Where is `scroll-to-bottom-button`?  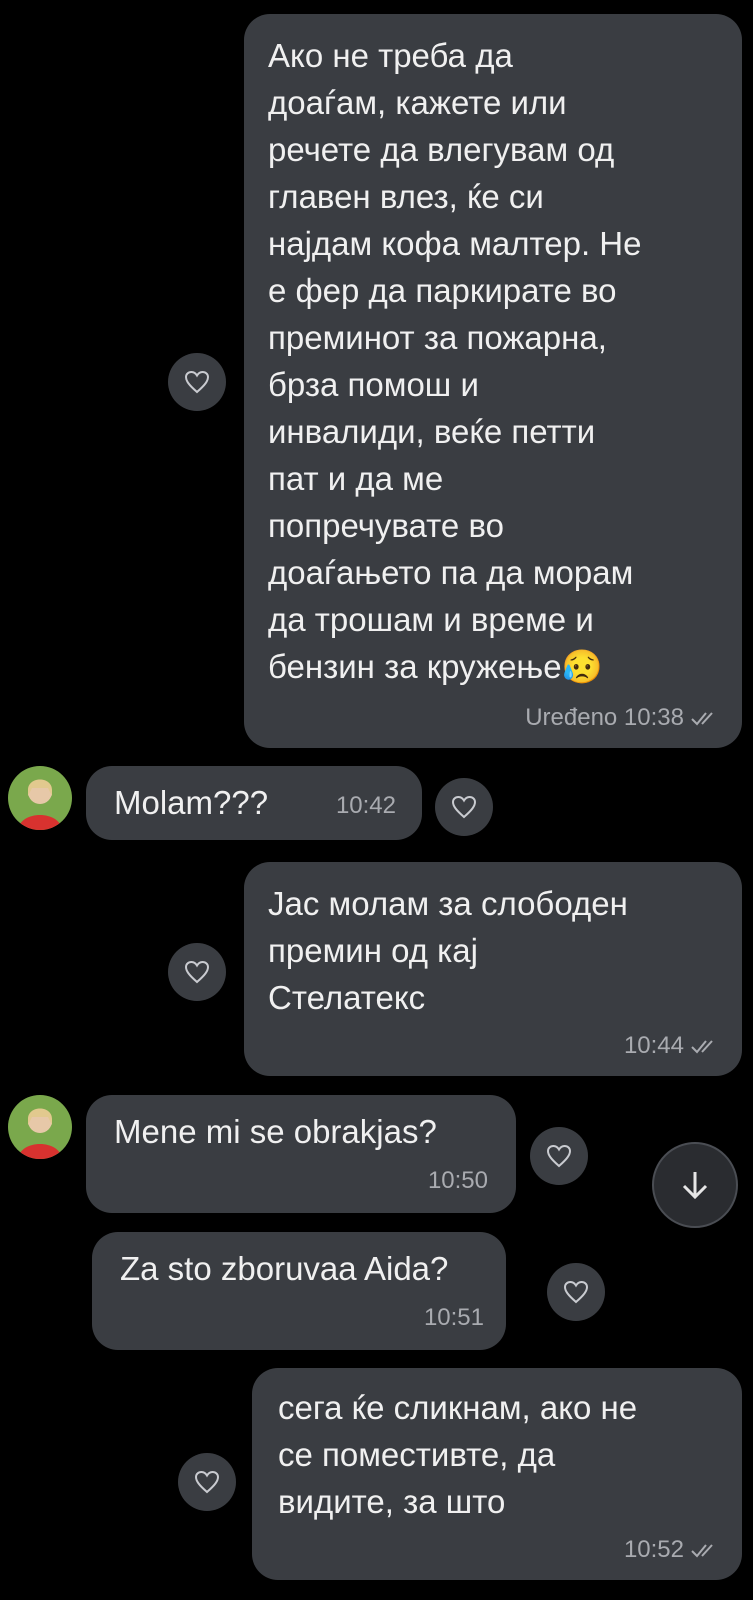
scroll-to-bottom-button is located at coordinates (695, 1185).